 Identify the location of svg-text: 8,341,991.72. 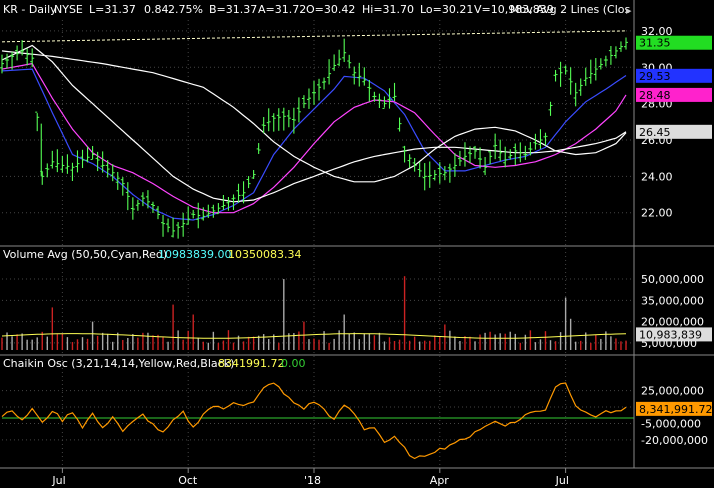
(675, 409).